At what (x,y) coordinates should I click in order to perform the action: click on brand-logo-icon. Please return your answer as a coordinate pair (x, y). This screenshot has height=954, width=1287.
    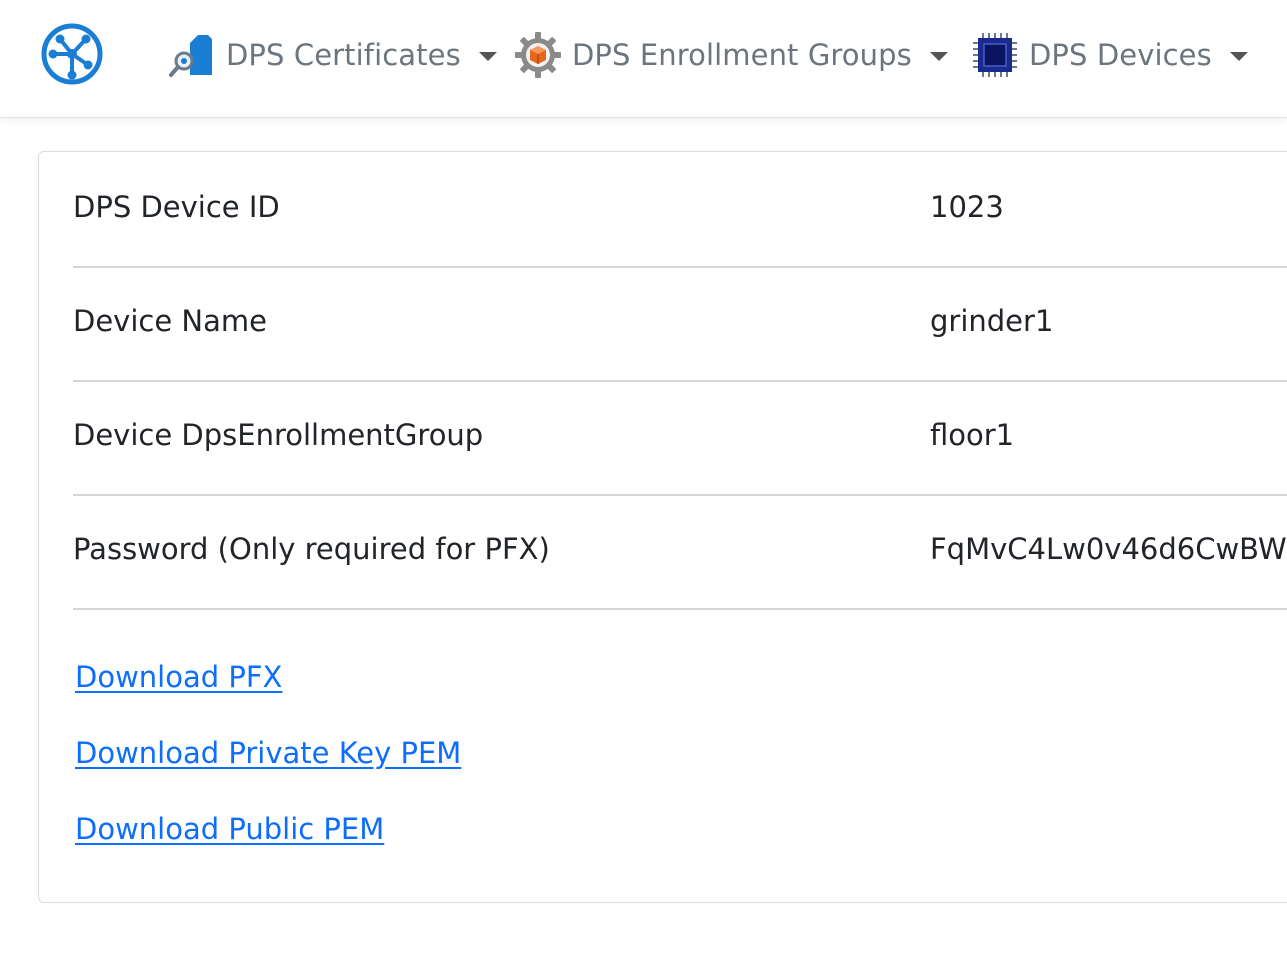
    Looking at the image, I should click on (72, 54).